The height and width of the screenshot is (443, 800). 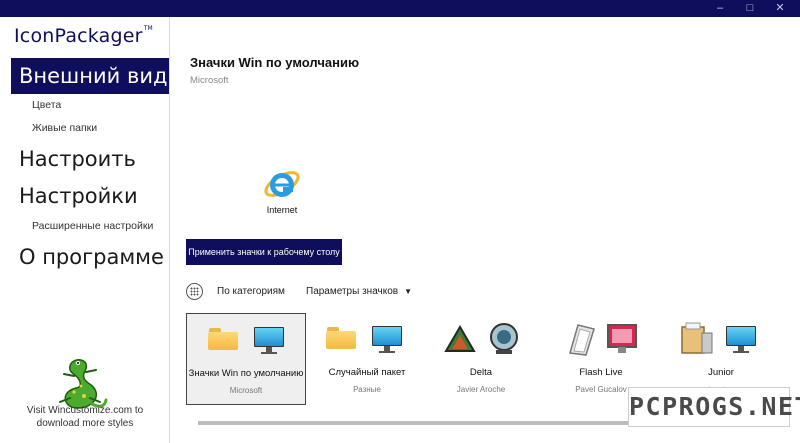 What do you see at coordinates (481, 389) in the screenshot?
I see `pack-author: Javier Aroche` at bounding box center [481, 389].